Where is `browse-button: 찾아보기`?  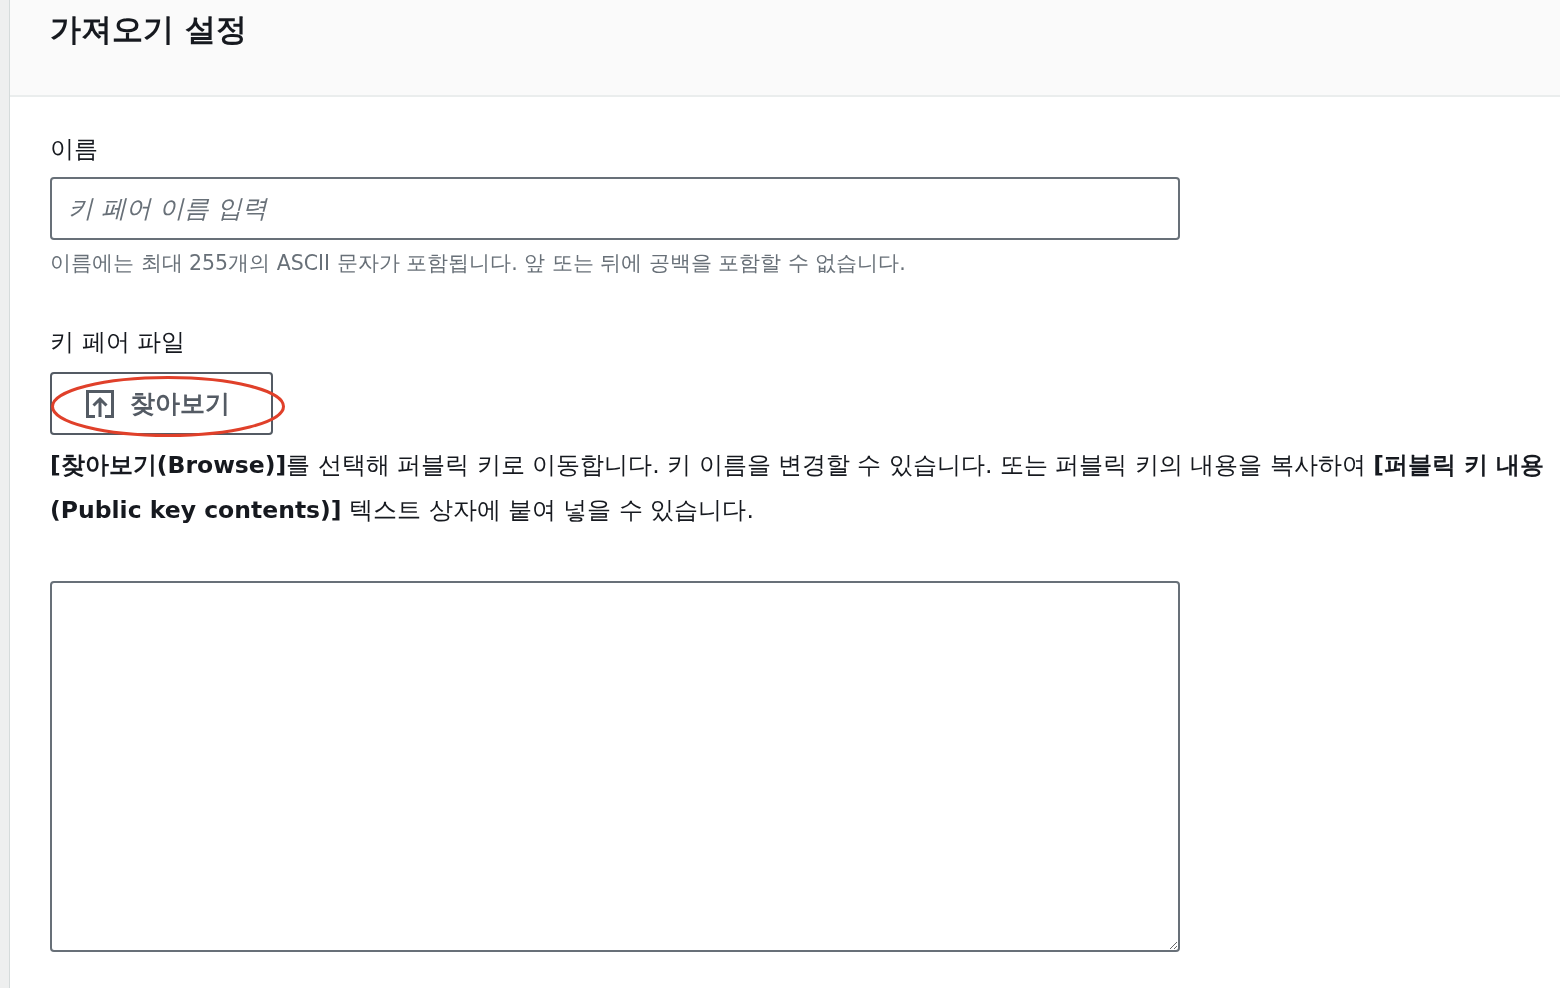
browse-button: 찾아보기 is located at coordinates (161, 403).